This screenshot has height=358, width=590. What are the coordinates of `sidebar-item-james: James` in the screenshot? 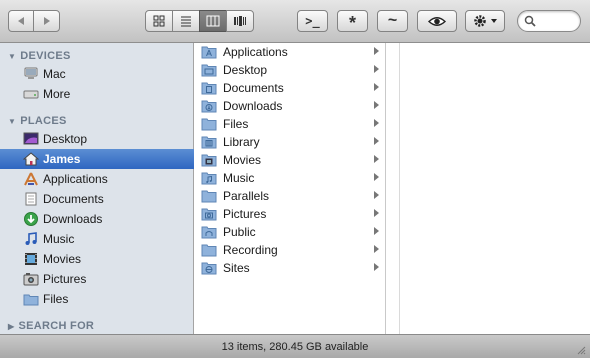 It's located at (97, 159).